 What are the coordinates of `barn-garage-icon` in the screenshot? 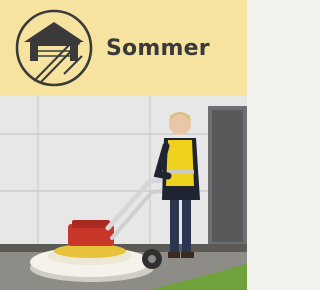 It's located at (54, 48).